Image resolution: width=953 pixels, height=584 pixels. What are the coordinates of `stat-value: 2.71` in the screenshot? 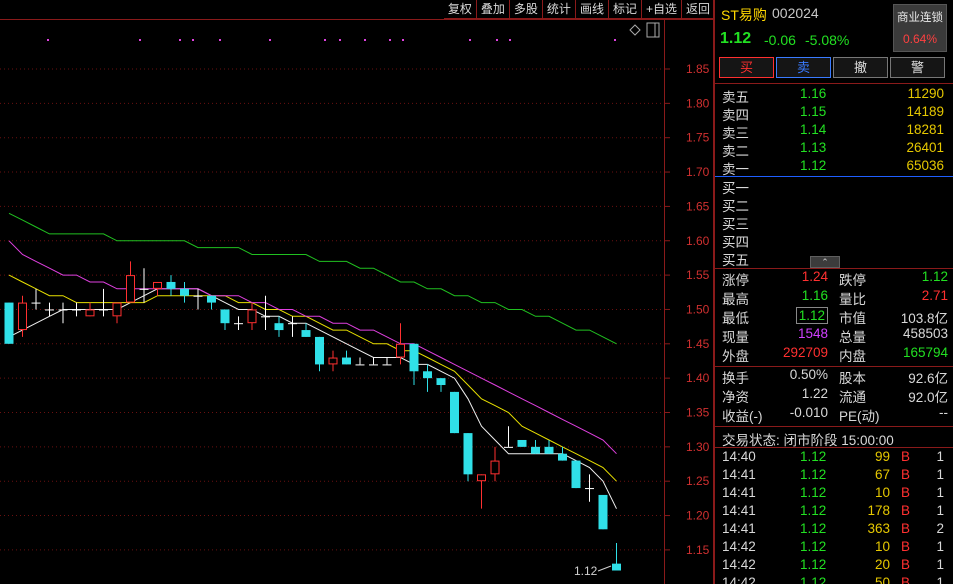 It's located at (934, 295).